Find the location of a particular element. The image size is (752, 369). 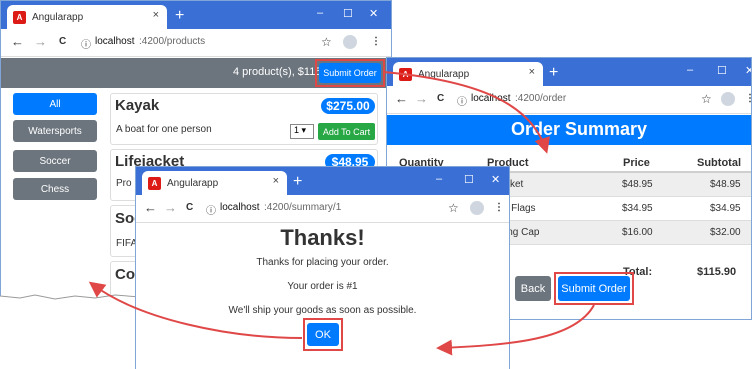

arrow-ok-to-products is located at coordinates (195, 310).